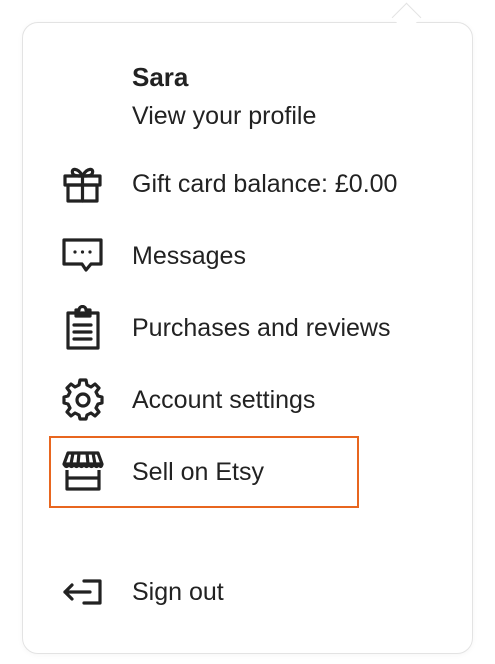 The image size is (495, 664). I want to click on shop-icon, so click(83, 472).